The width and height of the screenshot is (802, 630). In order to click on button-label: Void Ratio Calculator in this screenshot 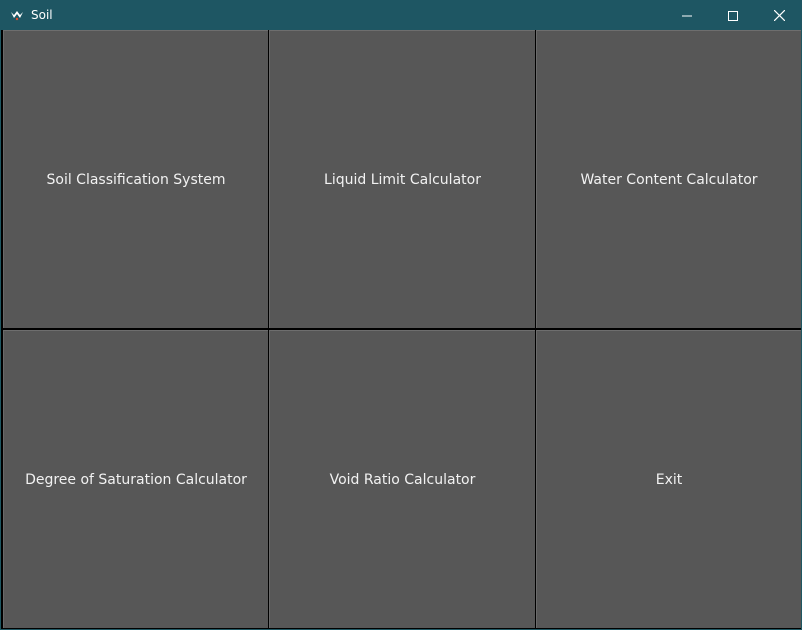, I will do `click(402, 479)`.